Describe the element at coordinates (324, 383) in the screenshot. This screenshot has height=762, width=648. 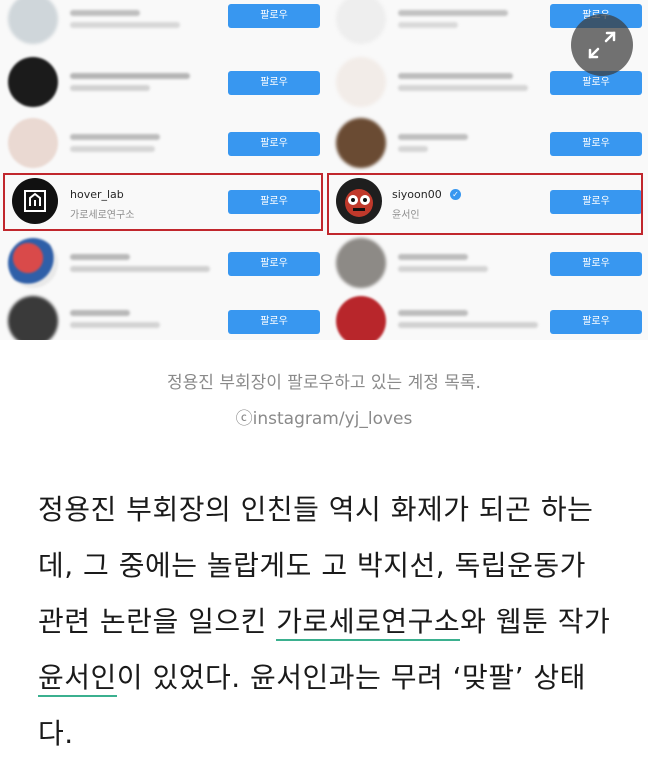
I see `image-caption: 정용진 부회장이 팔로우하고 있는 계정 목록.` at that location.